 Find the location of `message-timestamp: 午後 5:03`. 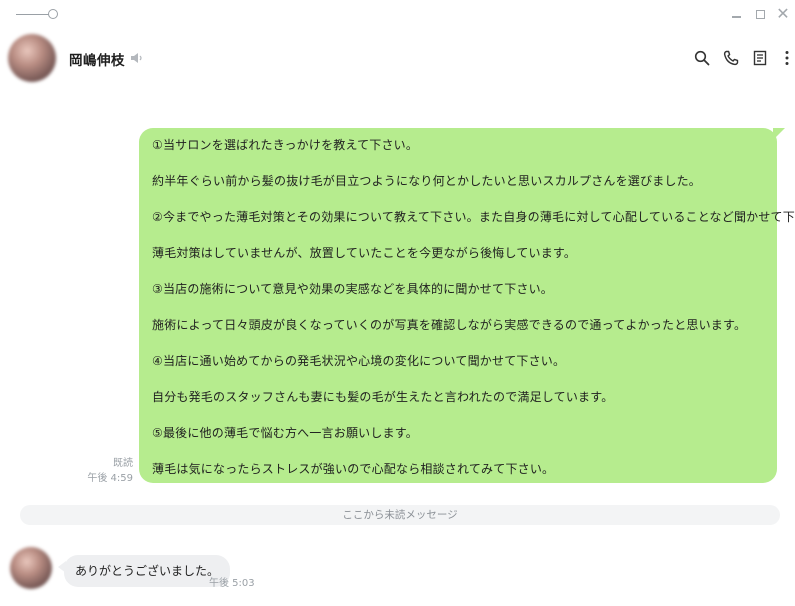

message-timestamp: 午後 5:03 is located at coordinates (232, 583).